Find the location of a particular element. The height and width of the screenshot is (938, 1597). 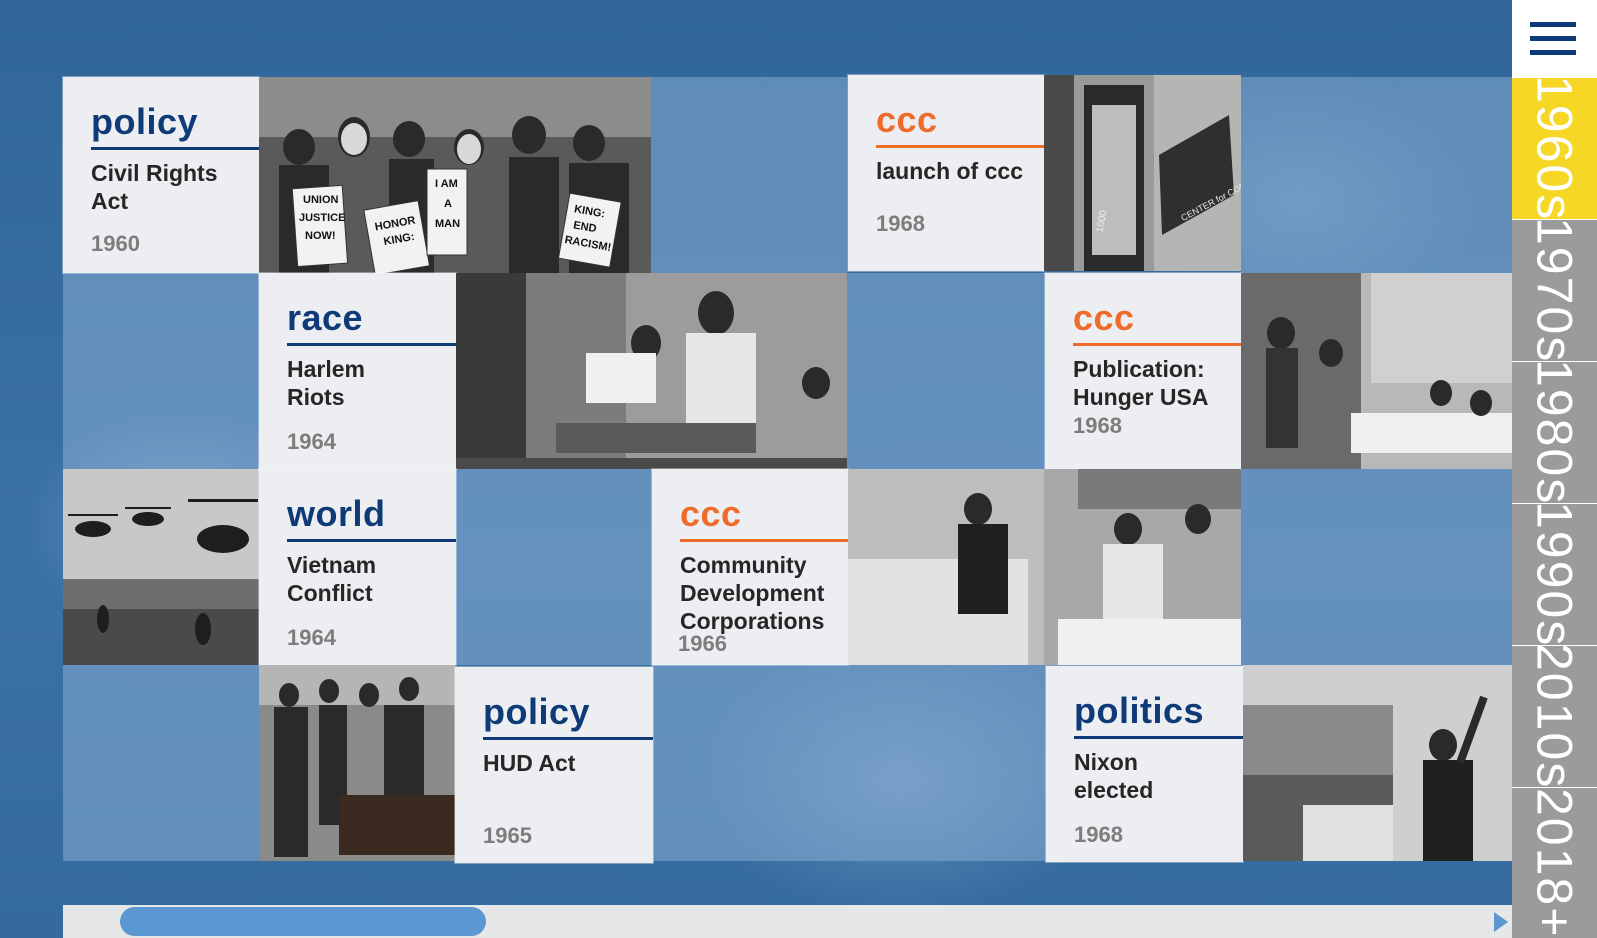

decade-label: 2010s is located at coordinates (1554, 716).